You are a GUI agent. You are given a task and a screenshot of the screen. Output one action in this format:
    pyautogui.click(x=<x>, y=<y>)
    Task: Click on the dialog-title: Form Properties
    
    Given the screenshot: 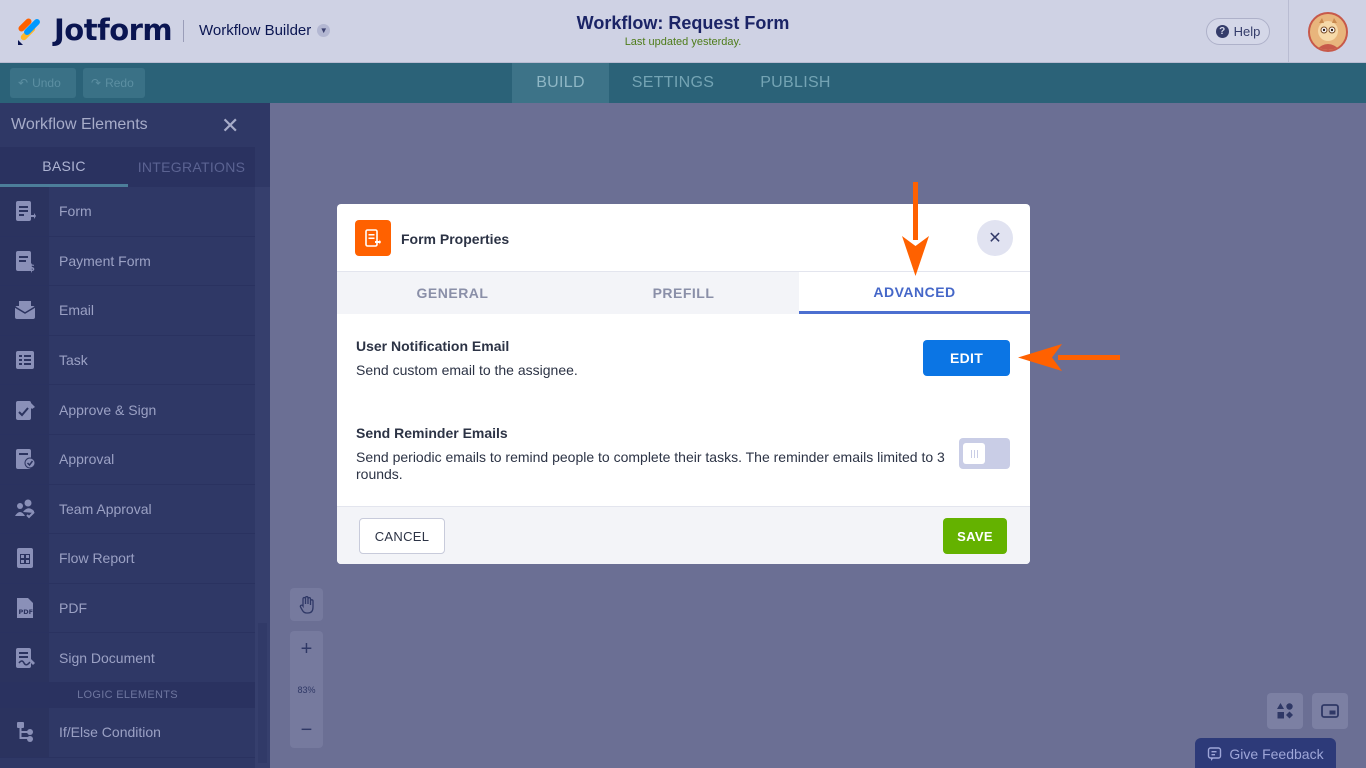 What is the action you would take?
    pyautogui.click(x=455, y=239)
    